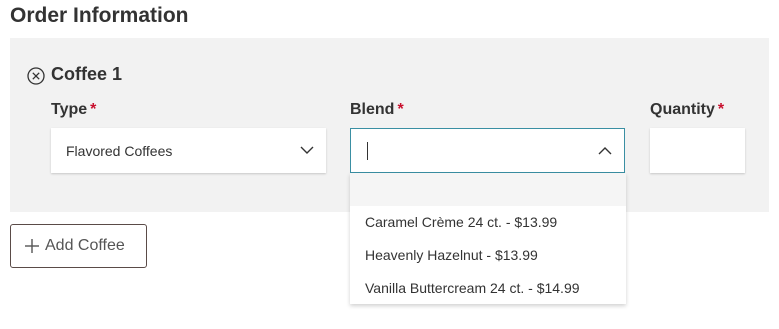 The width and height of the screenshot is (779, 329). Describe the element at coordinates (99, 15) in the screenshot. I see `page-title: Order Information` at that location.